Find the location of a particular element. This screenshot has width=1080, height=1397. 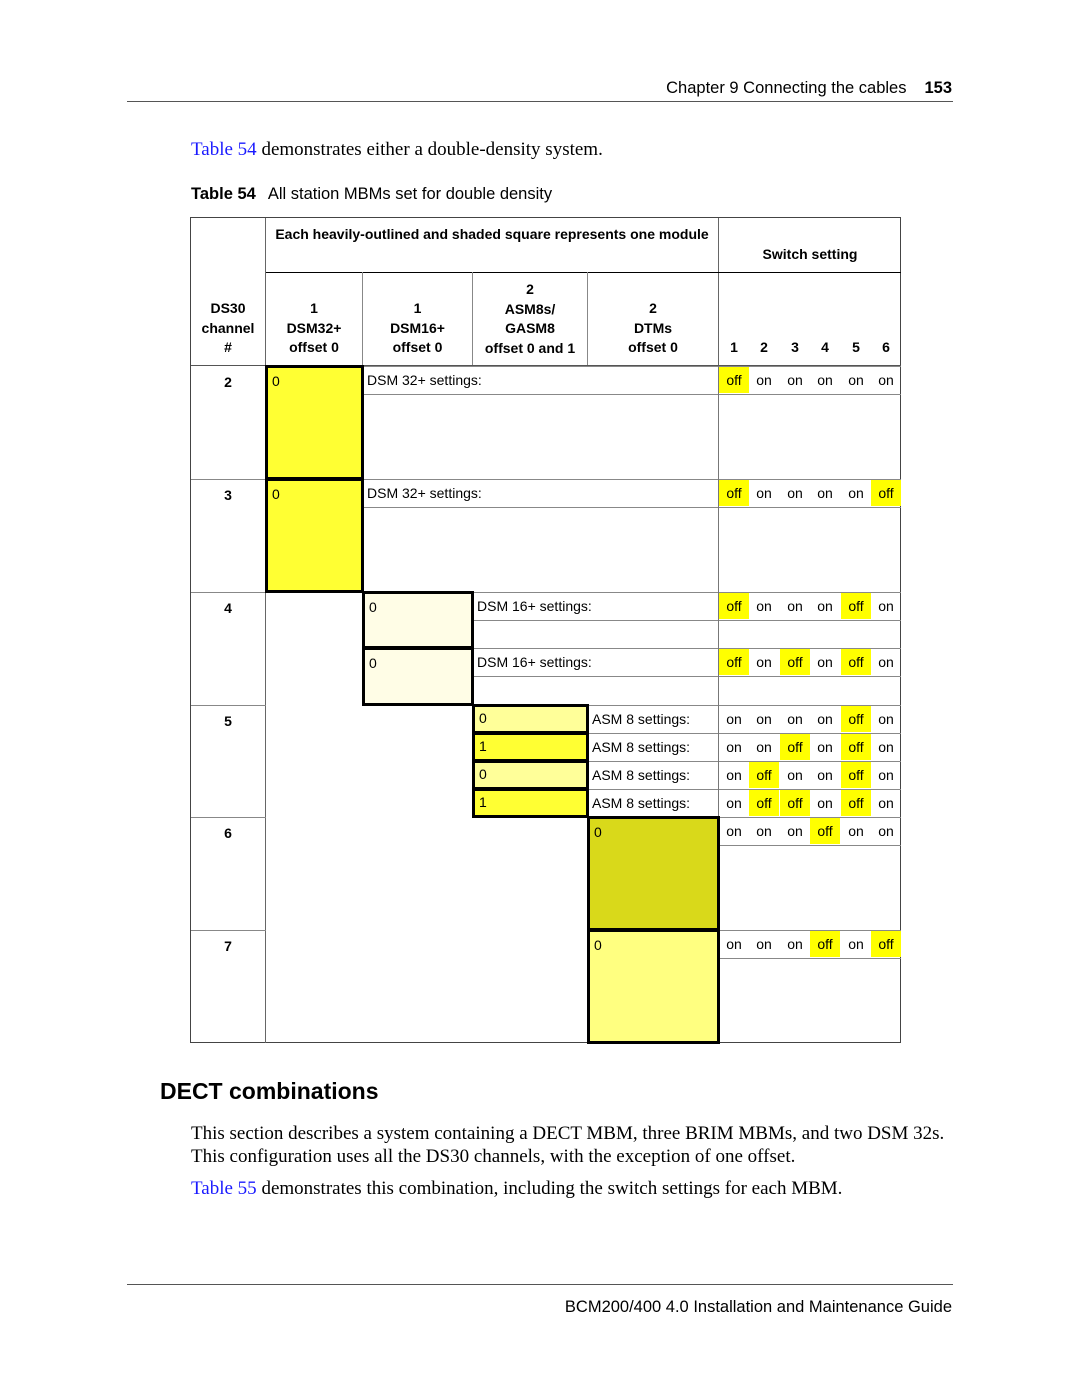

col-dsm32-header: 1 DSM32+ offset 0 is located at coordinates (314, 327).